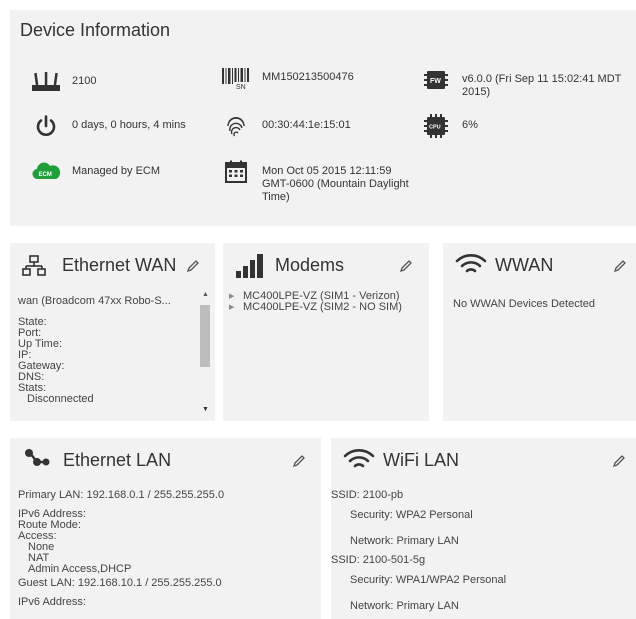 The height and width of the screenshot is (619, 636). What do you see at coordinates (421, 460) in the screenshot?
I see `wifi-lan-title: WiFi LAN` at bounding box center [421, 460].